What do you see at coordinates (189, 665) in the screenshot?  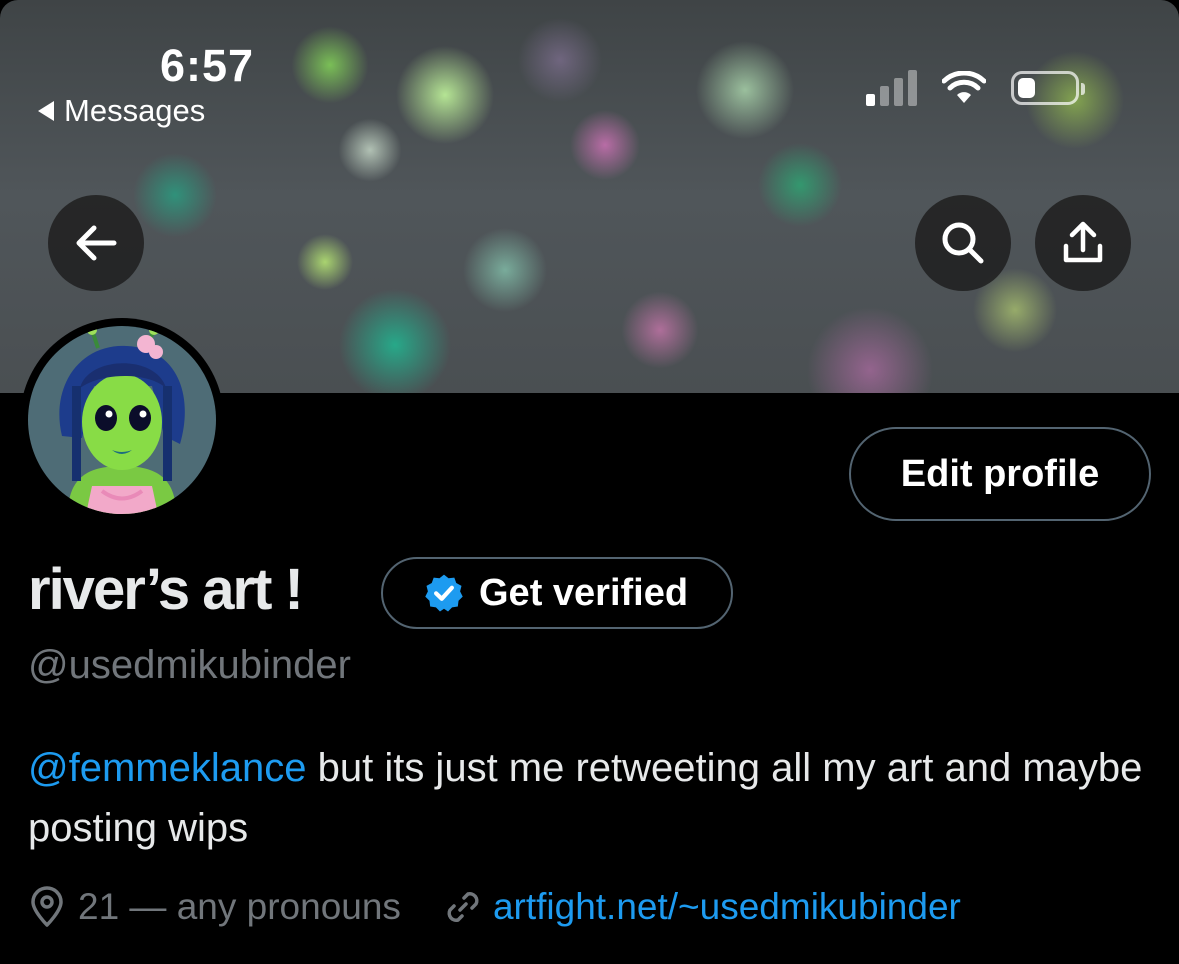 I see `username-handle: @usedmikubinder` at bounding box center [189, 665].